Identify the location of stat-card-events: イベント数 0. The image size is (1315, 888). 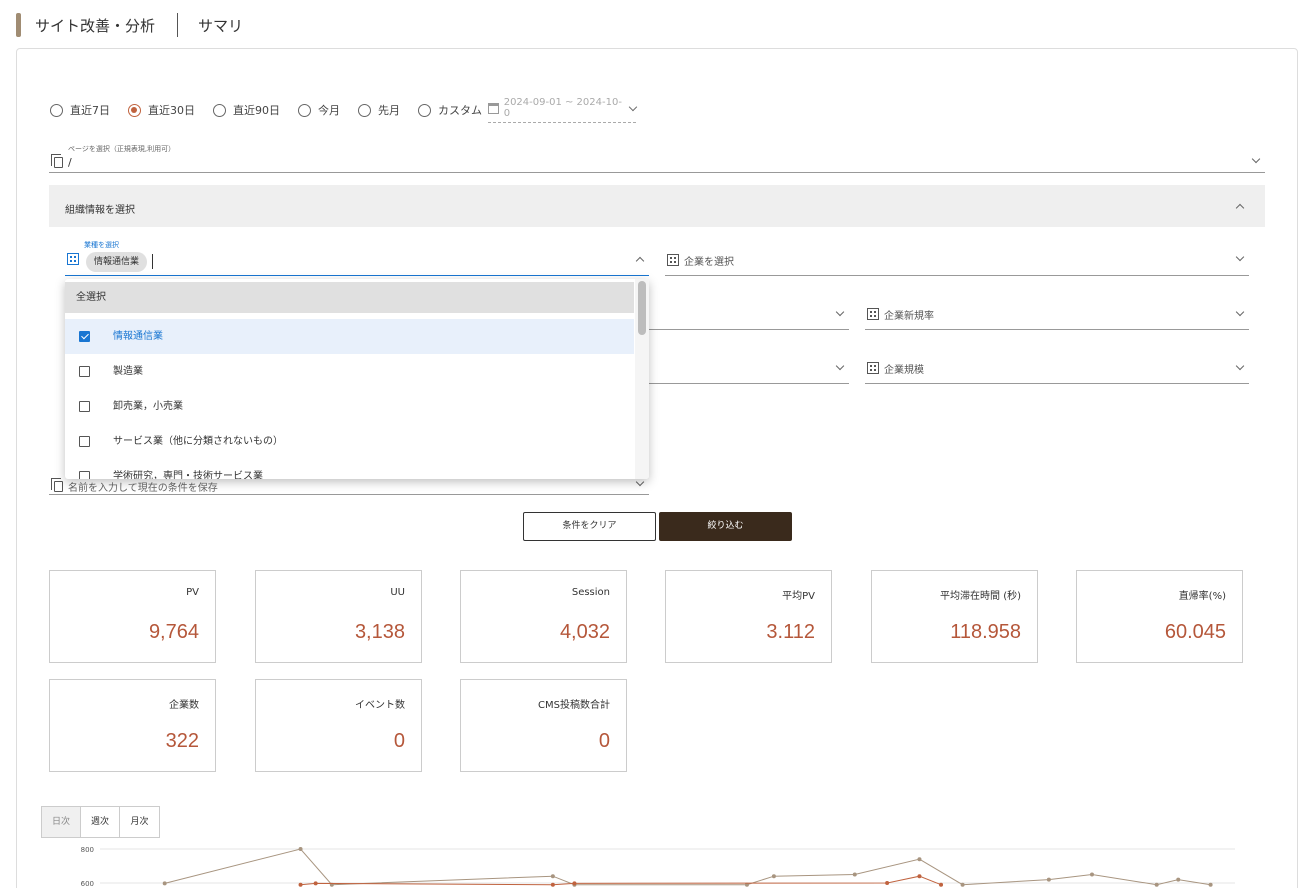
(338, 725).